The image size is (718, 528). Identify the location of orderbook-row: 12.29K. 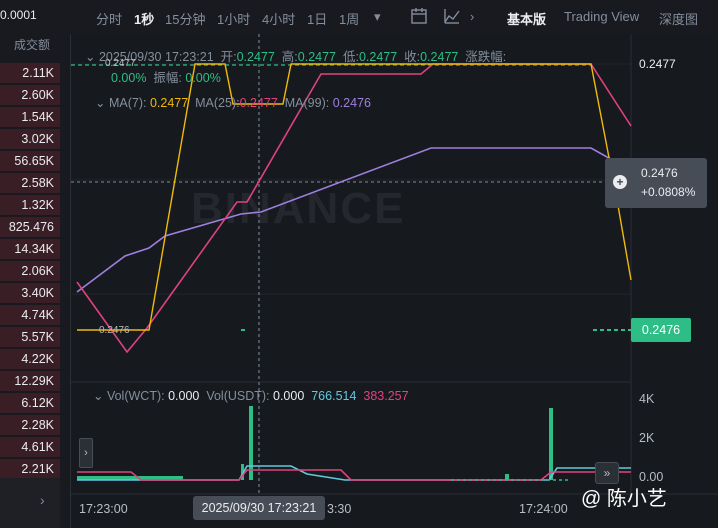
(30, 381).